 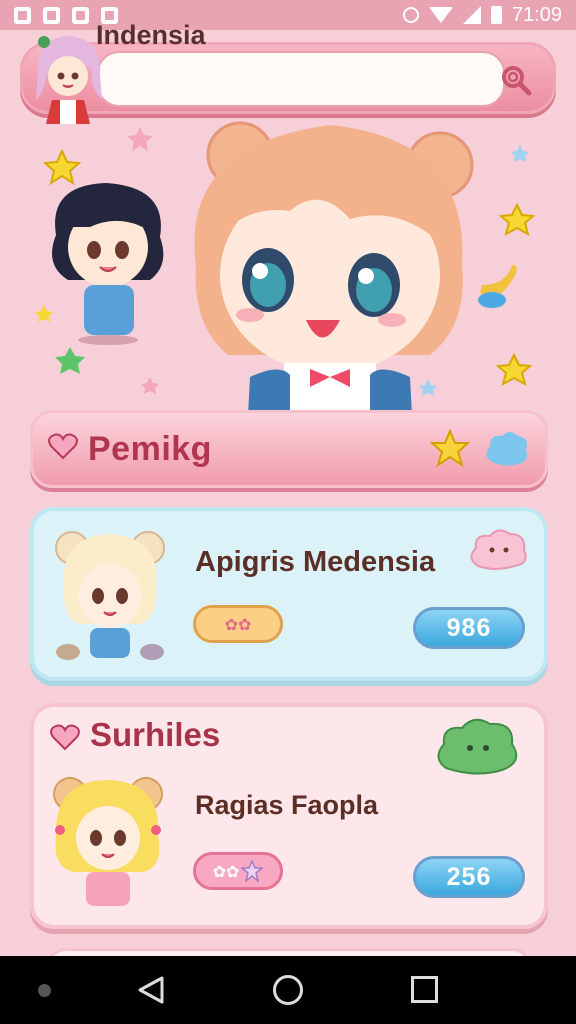 I want to click on status-bar: 71:09, so click(x=288, y=15).